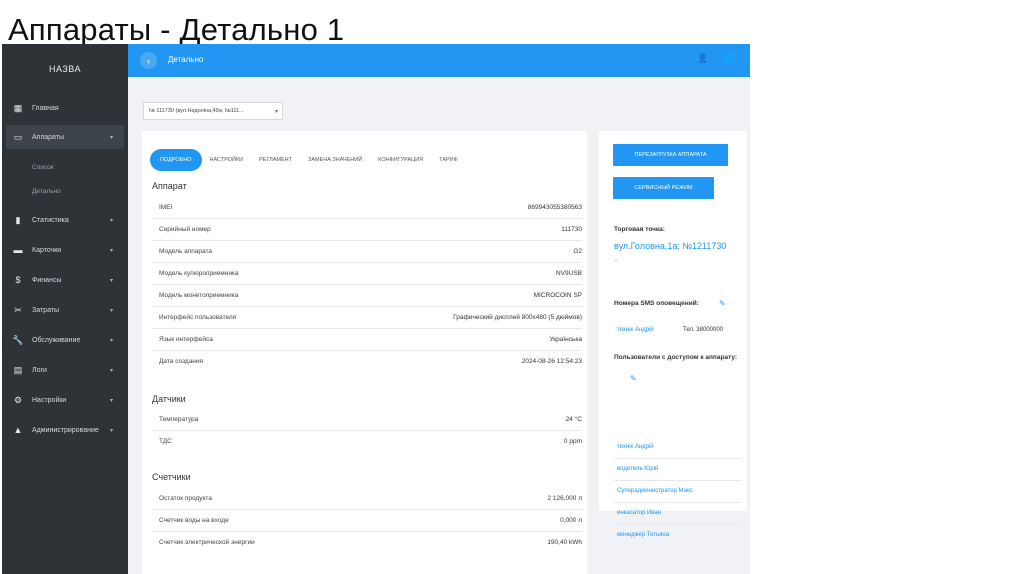 The width and height of the screenshot is (1024, 574). I want to click on sidebar-subitem-list: Список, so click(43, 167).